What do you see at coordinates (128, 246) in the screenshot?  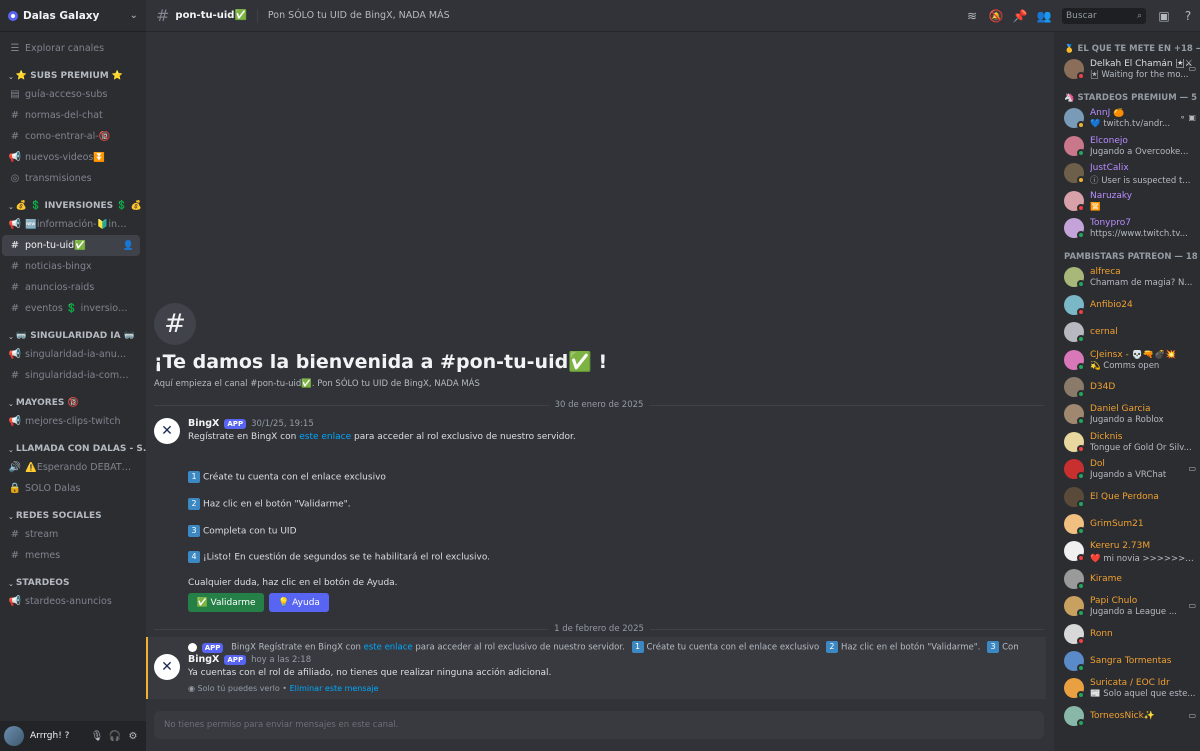 I see `invite-icon: 👤` at bounding box center [128, 246].